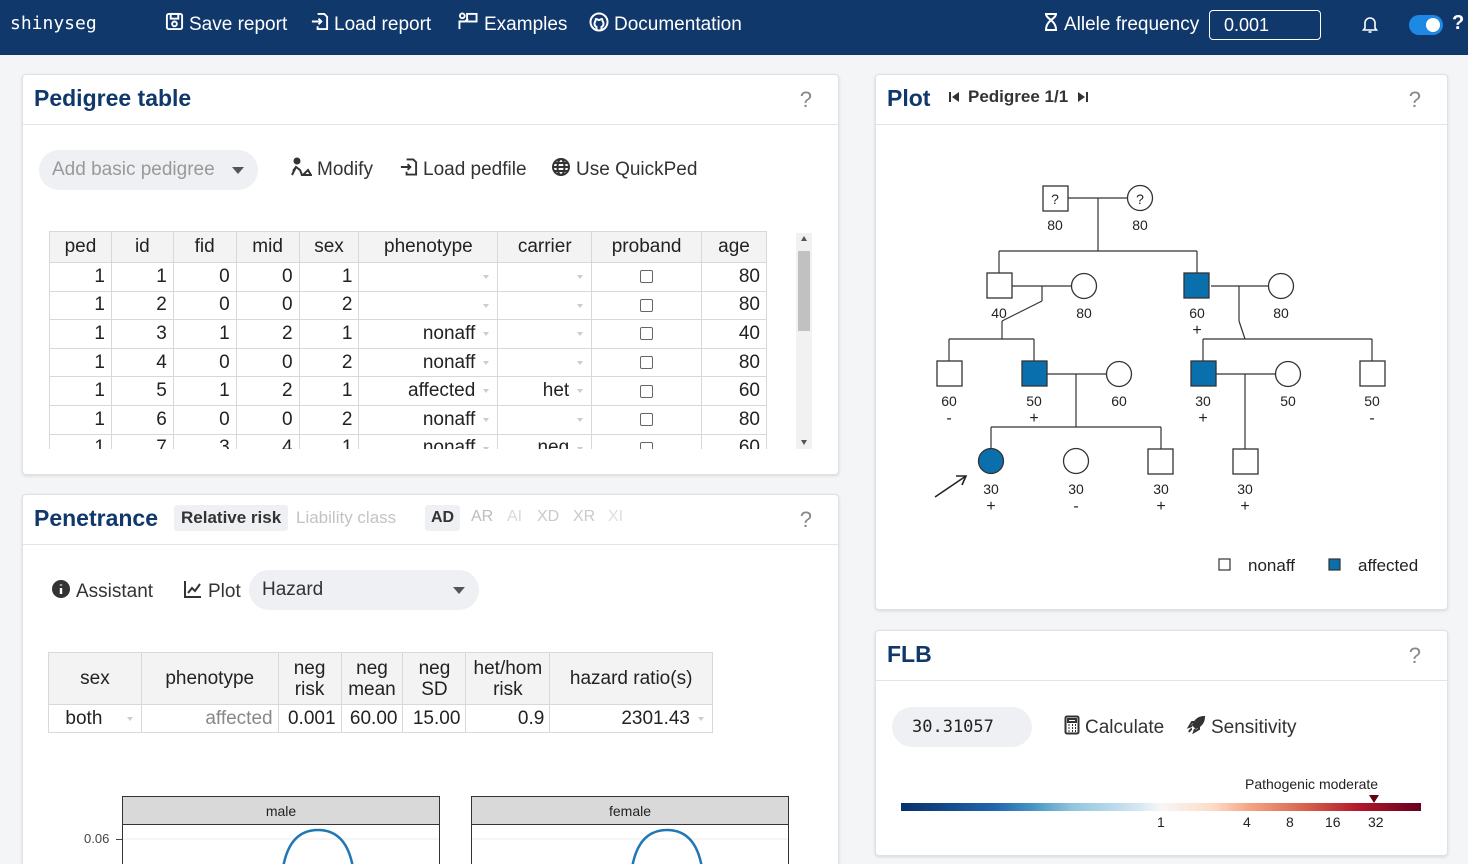 The width and height of the screenshot is (1468, 864). What do you see at coordinates (80, 247) in the screenshot?
I see `column-header: ped` at bounding box center [80, 247].